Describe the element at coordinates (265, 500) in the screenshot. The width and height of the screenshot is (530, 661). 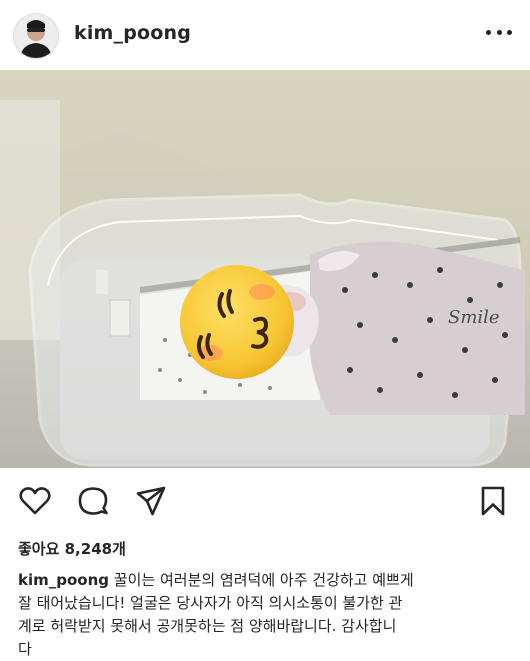
I see `action-bar` at that location.